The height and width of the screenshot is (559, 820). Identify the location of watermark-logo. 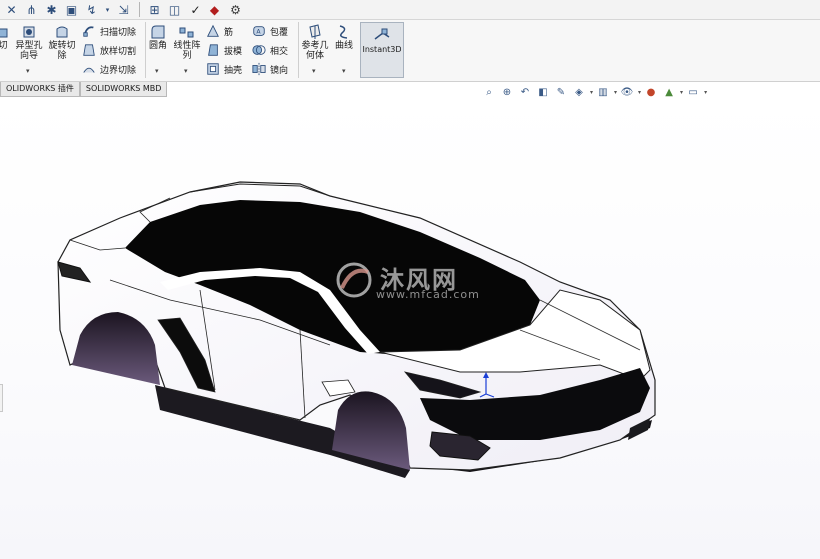
(354, 280).